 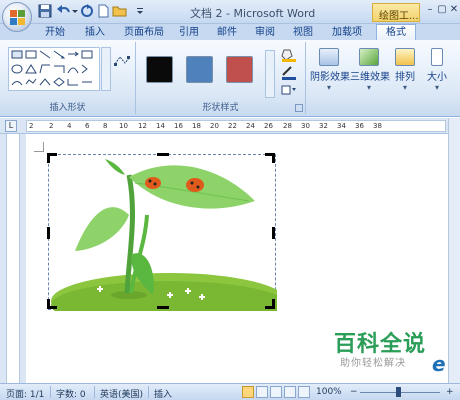 What do you see at coordinates (450, 392) in the screenshot?
I see `zoom-in-button: +` at bounding box center [450, 392].